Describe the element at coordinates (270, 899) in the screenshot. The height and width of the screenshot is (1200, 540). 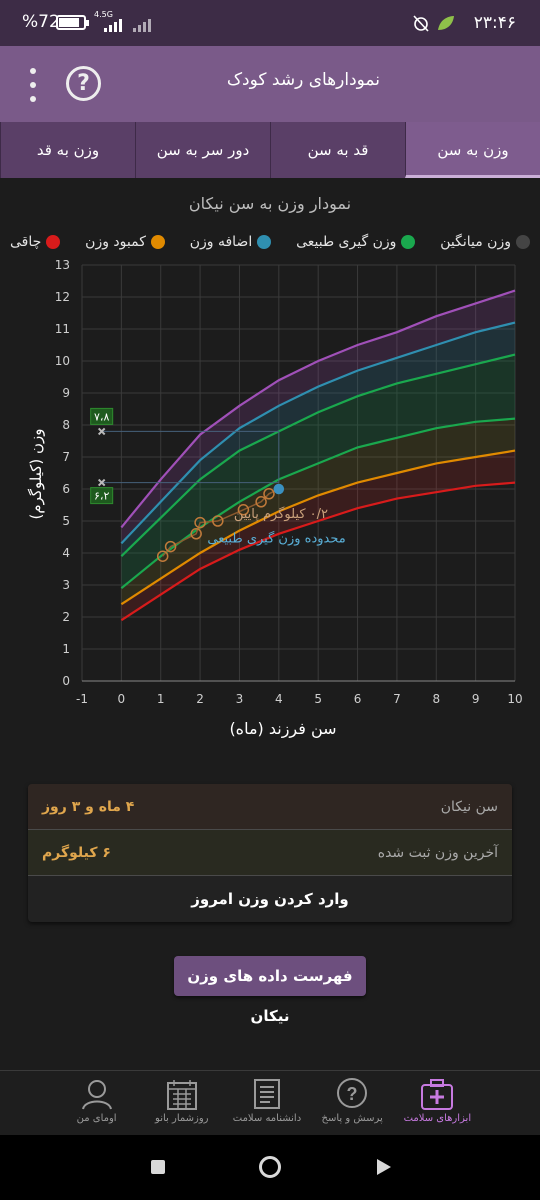
I see `enter-today-weight-button: وارد کردن وزن امروز` at that location.